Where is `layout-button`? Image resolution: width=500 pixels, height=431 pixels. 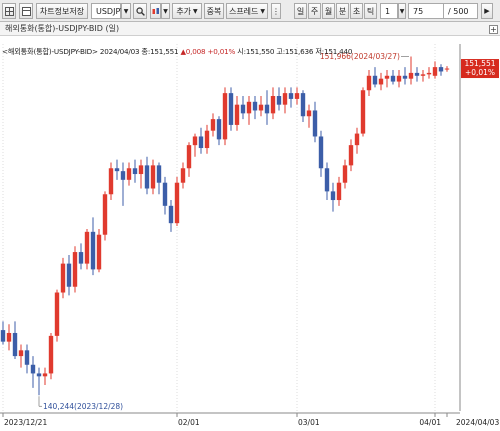 layout-button is located at coordinates (26, 11).